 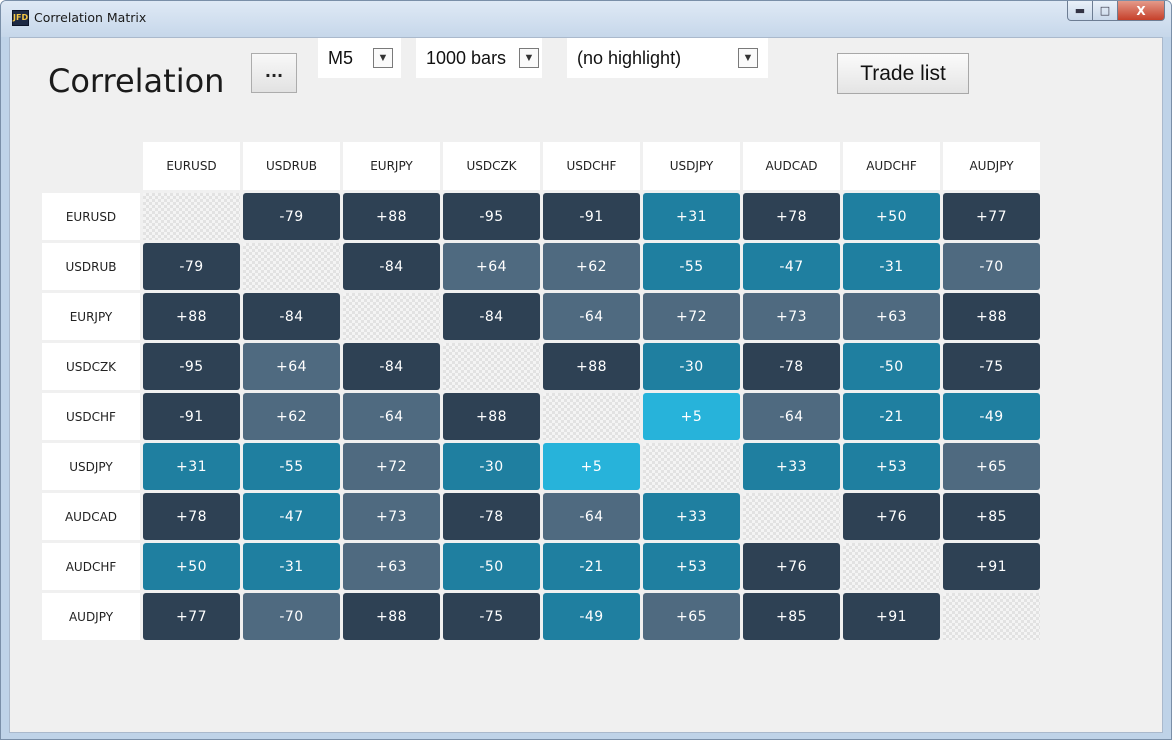 What do you see at coordinates (1141, 11) in the screenshot?
I see `close-button: X` at bounding box center [1141, 11].